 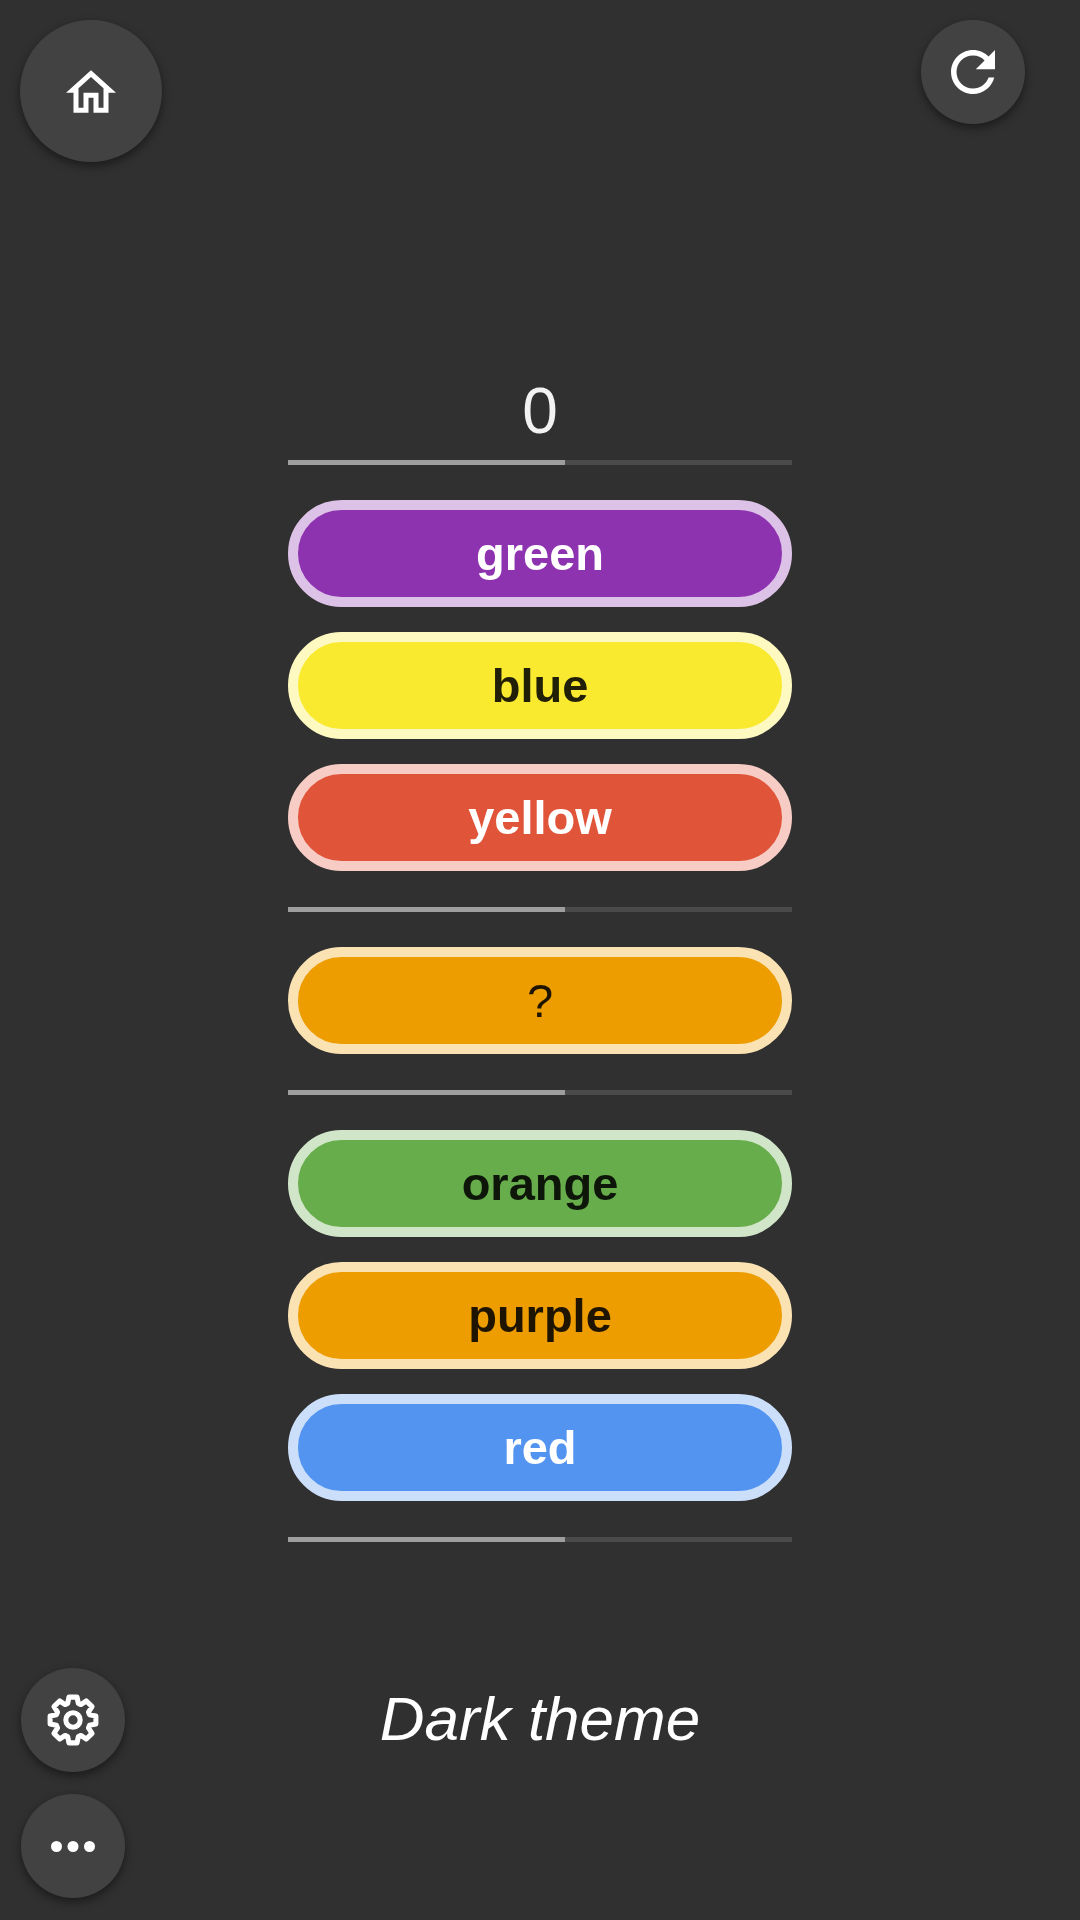 I want to click on answer-button: purple, so click(x=540, y=1315).